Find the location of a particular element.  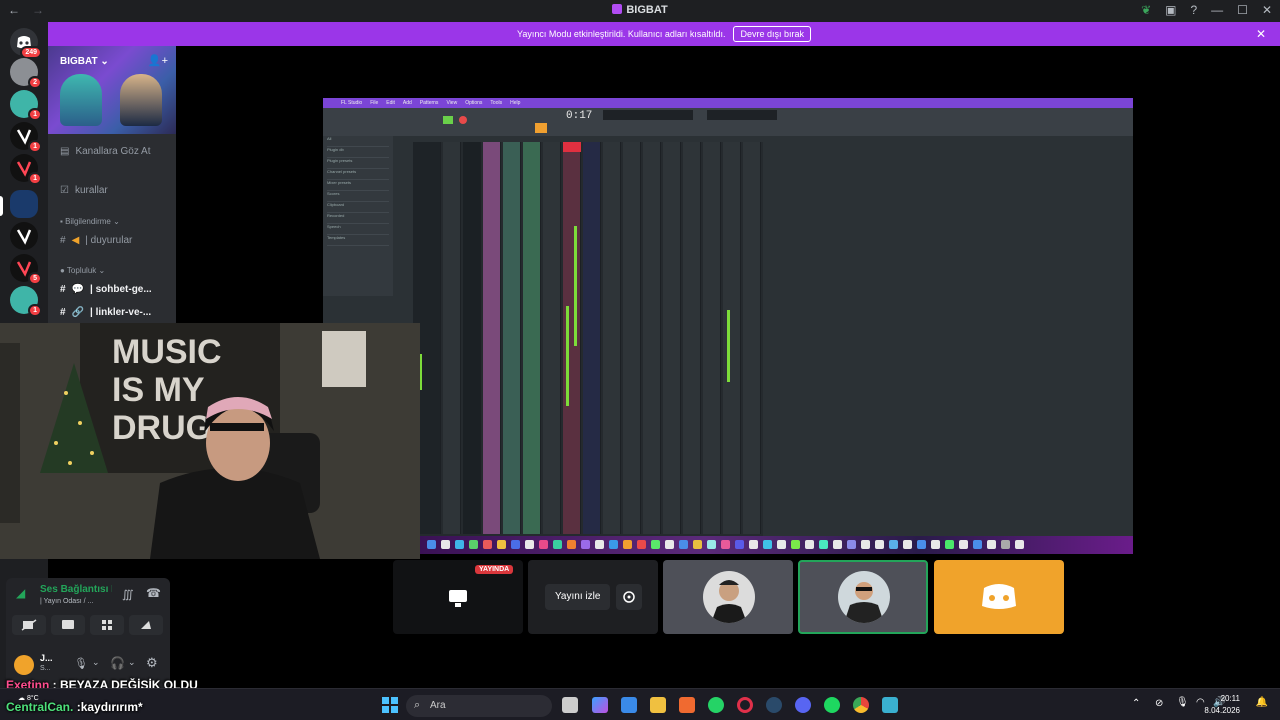

channel-duyurular: # ◀ | duyurular is located at coordinates (96, 240).